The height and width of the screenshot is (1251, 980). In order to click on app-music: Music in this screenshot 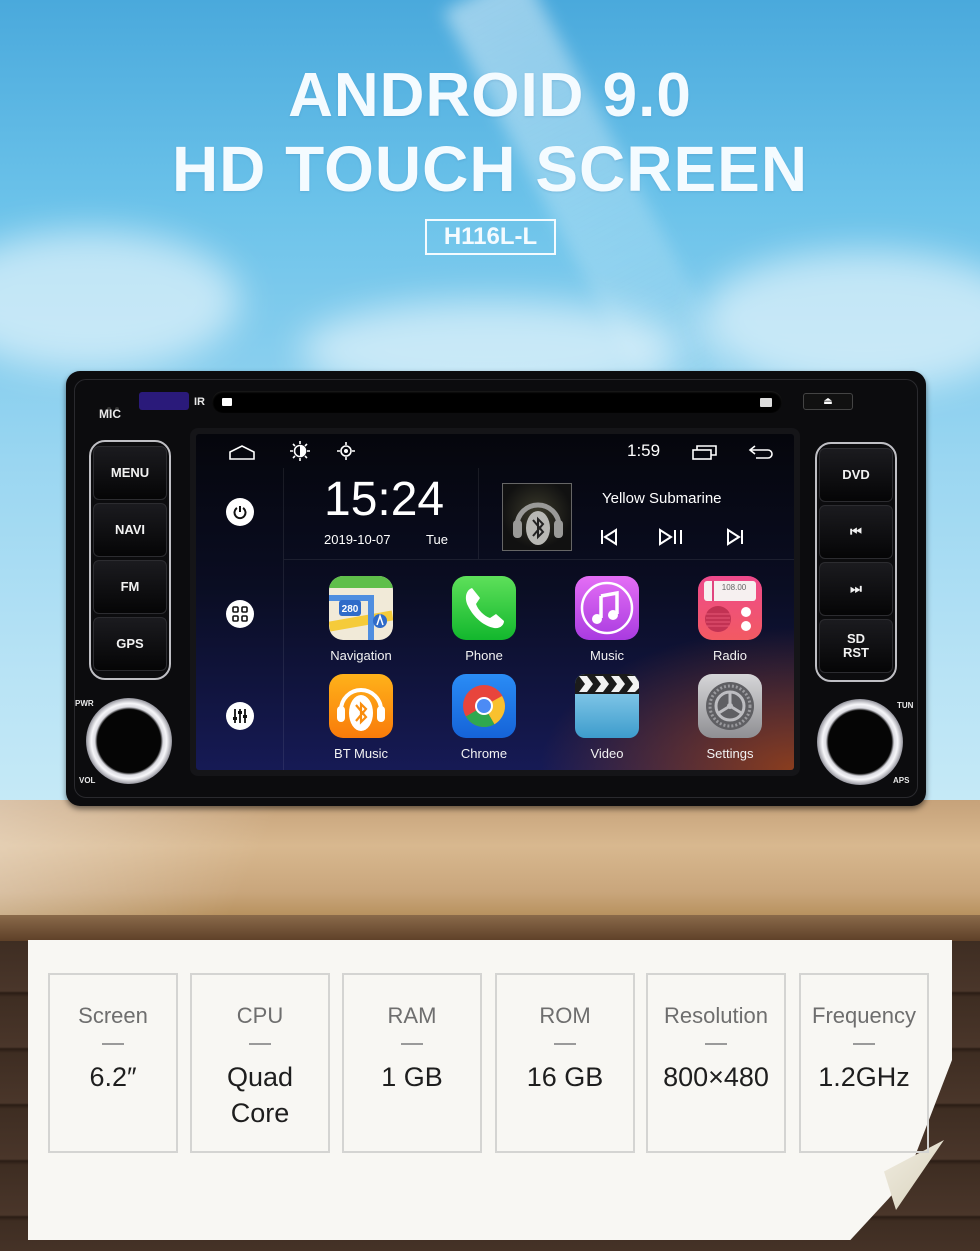, I will do `click(607, 619)`.